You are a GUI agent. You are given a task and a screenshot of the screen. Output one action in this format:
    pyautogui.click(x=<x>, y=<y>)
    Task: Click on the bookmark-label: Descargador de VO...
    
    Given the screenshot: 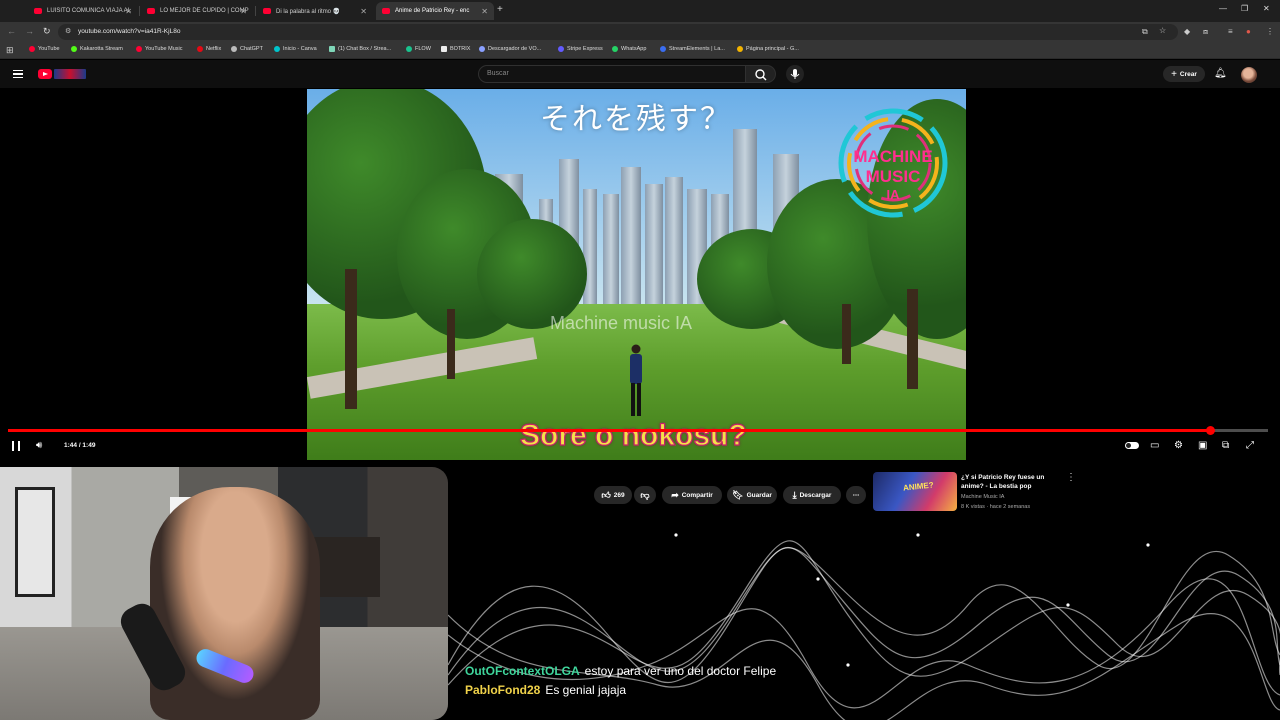 What is the action you would take?
    pyautogui.click(x=515, y=49)
    